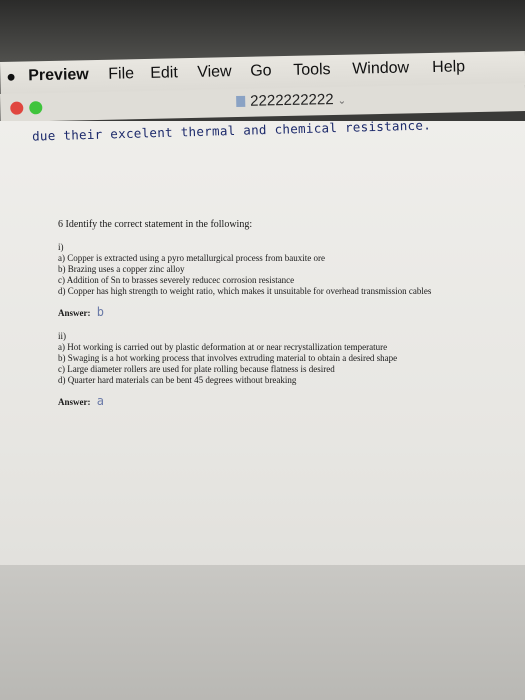 The height and width of the screenshot is (700, 525). Describe the element at coordinates (261, 71) in the screenshot. I see `menu-go: Go` at that location.